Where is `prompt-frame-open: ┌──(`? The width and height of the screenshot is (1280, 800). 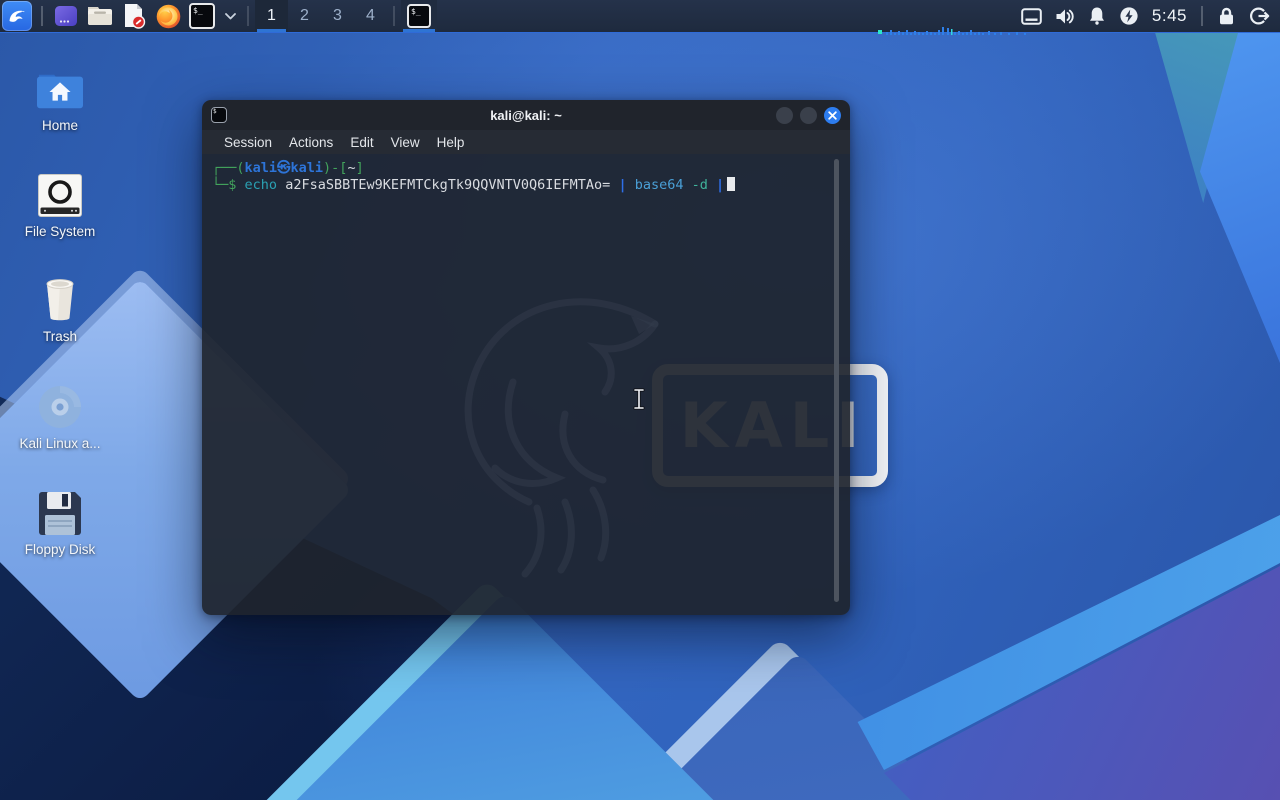 prompt-frame-open: ┌──( is located at coordinates (228, 168).